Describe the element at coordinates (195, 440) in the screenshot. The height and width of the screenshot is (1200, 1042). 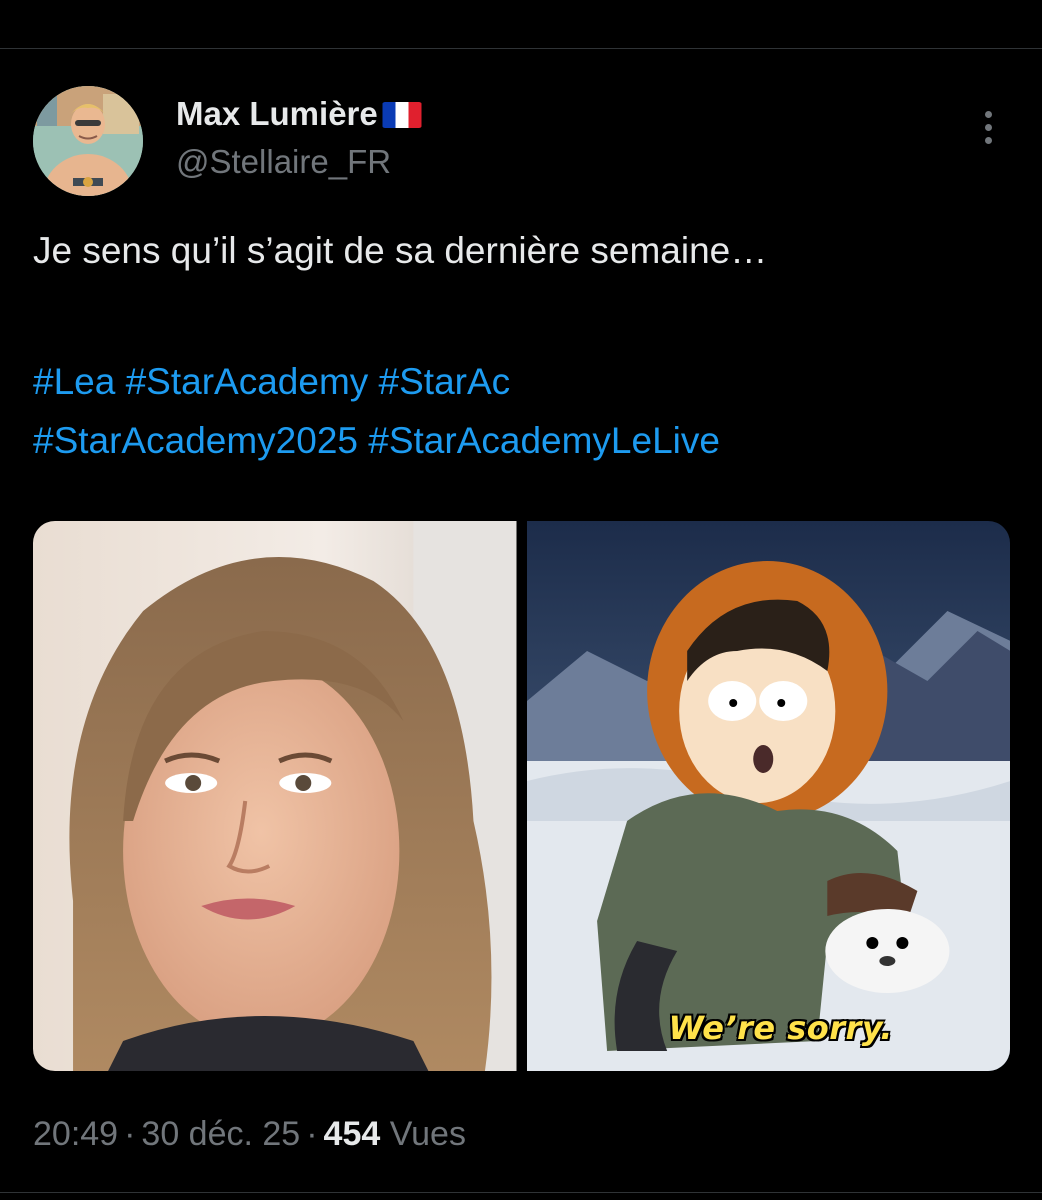
I see `hashtag-staracademy2025: #StarAcademy2025` at that location.